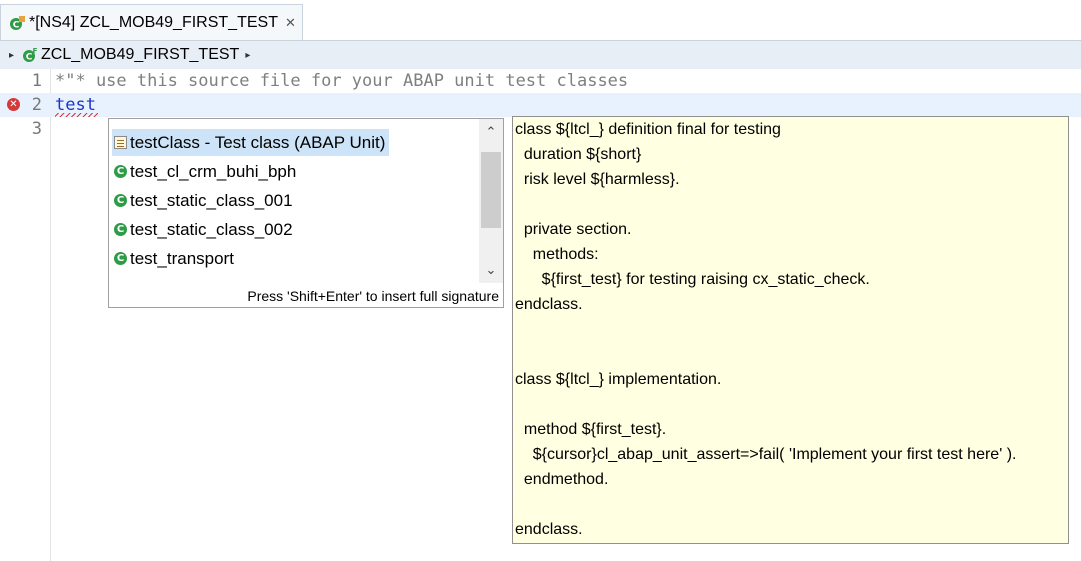 The width and height of the screenshot is (1081, 561). What do you see at coordinates (540, 105) in the screenshot?
I see `code-line-current: ✕ 2 test` at bounding box center [540, 105].